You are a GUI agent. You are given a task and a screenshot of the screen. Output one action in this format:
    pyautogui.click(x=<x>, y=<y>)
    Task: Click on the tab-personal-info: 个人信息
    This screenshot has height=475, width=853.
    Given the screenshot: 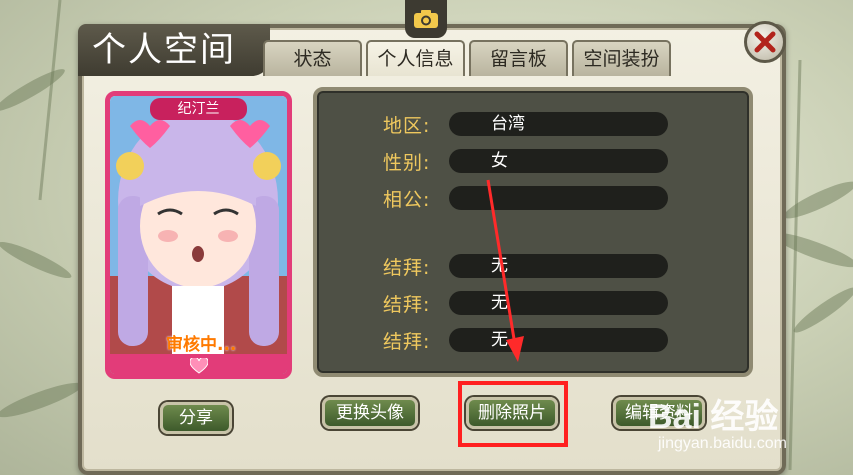 What is the action you would take?
    pyautogui.click(x=415, y=58)
    